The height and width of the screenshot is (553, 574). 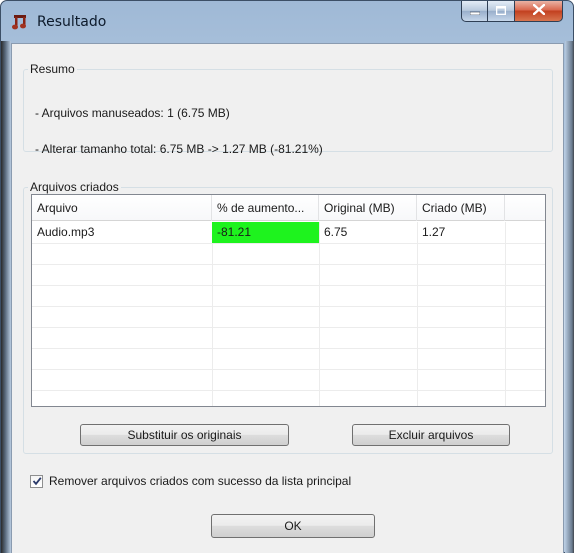 I want to click on arquivos-criados-legend: Arquivos criados, so click(x=74, y=187).